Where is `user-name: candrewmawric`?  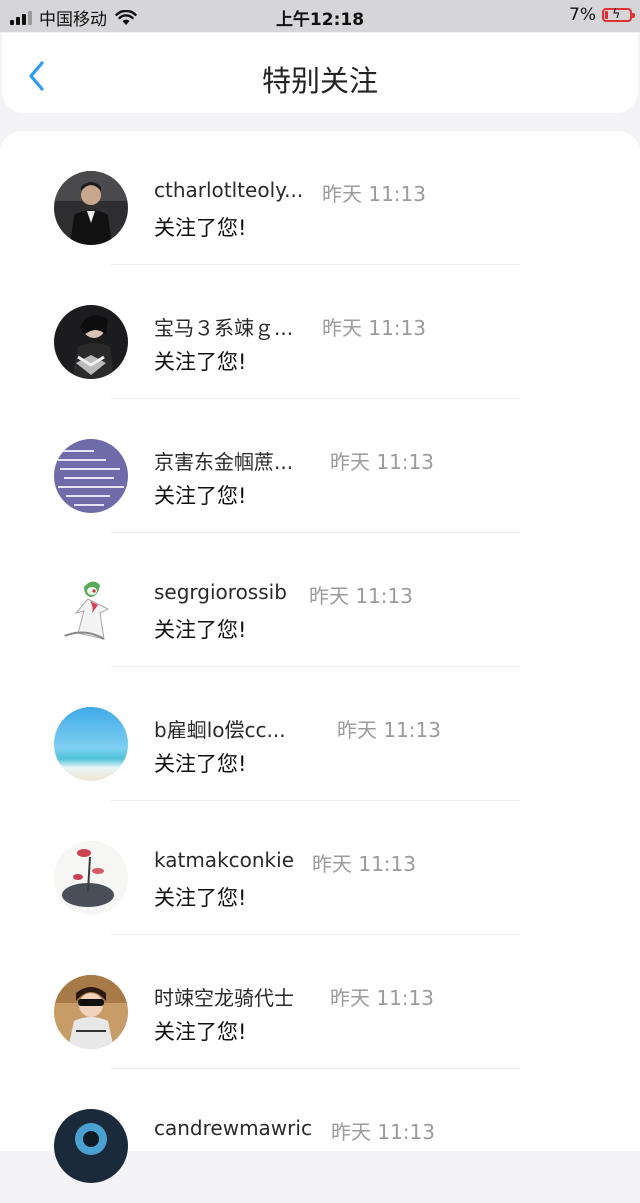
user-name: candrewmawric is located at coordinates (233, 1128).